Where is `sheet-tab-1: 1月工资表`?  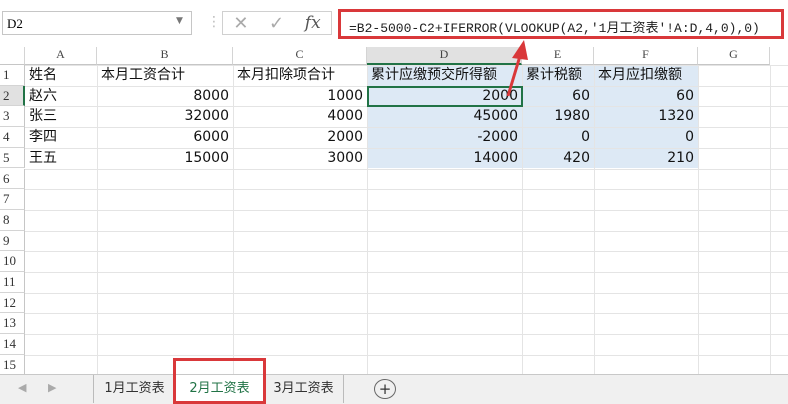
sheet-tab-1: 1月工资表 is located at coordinates (134, 389).